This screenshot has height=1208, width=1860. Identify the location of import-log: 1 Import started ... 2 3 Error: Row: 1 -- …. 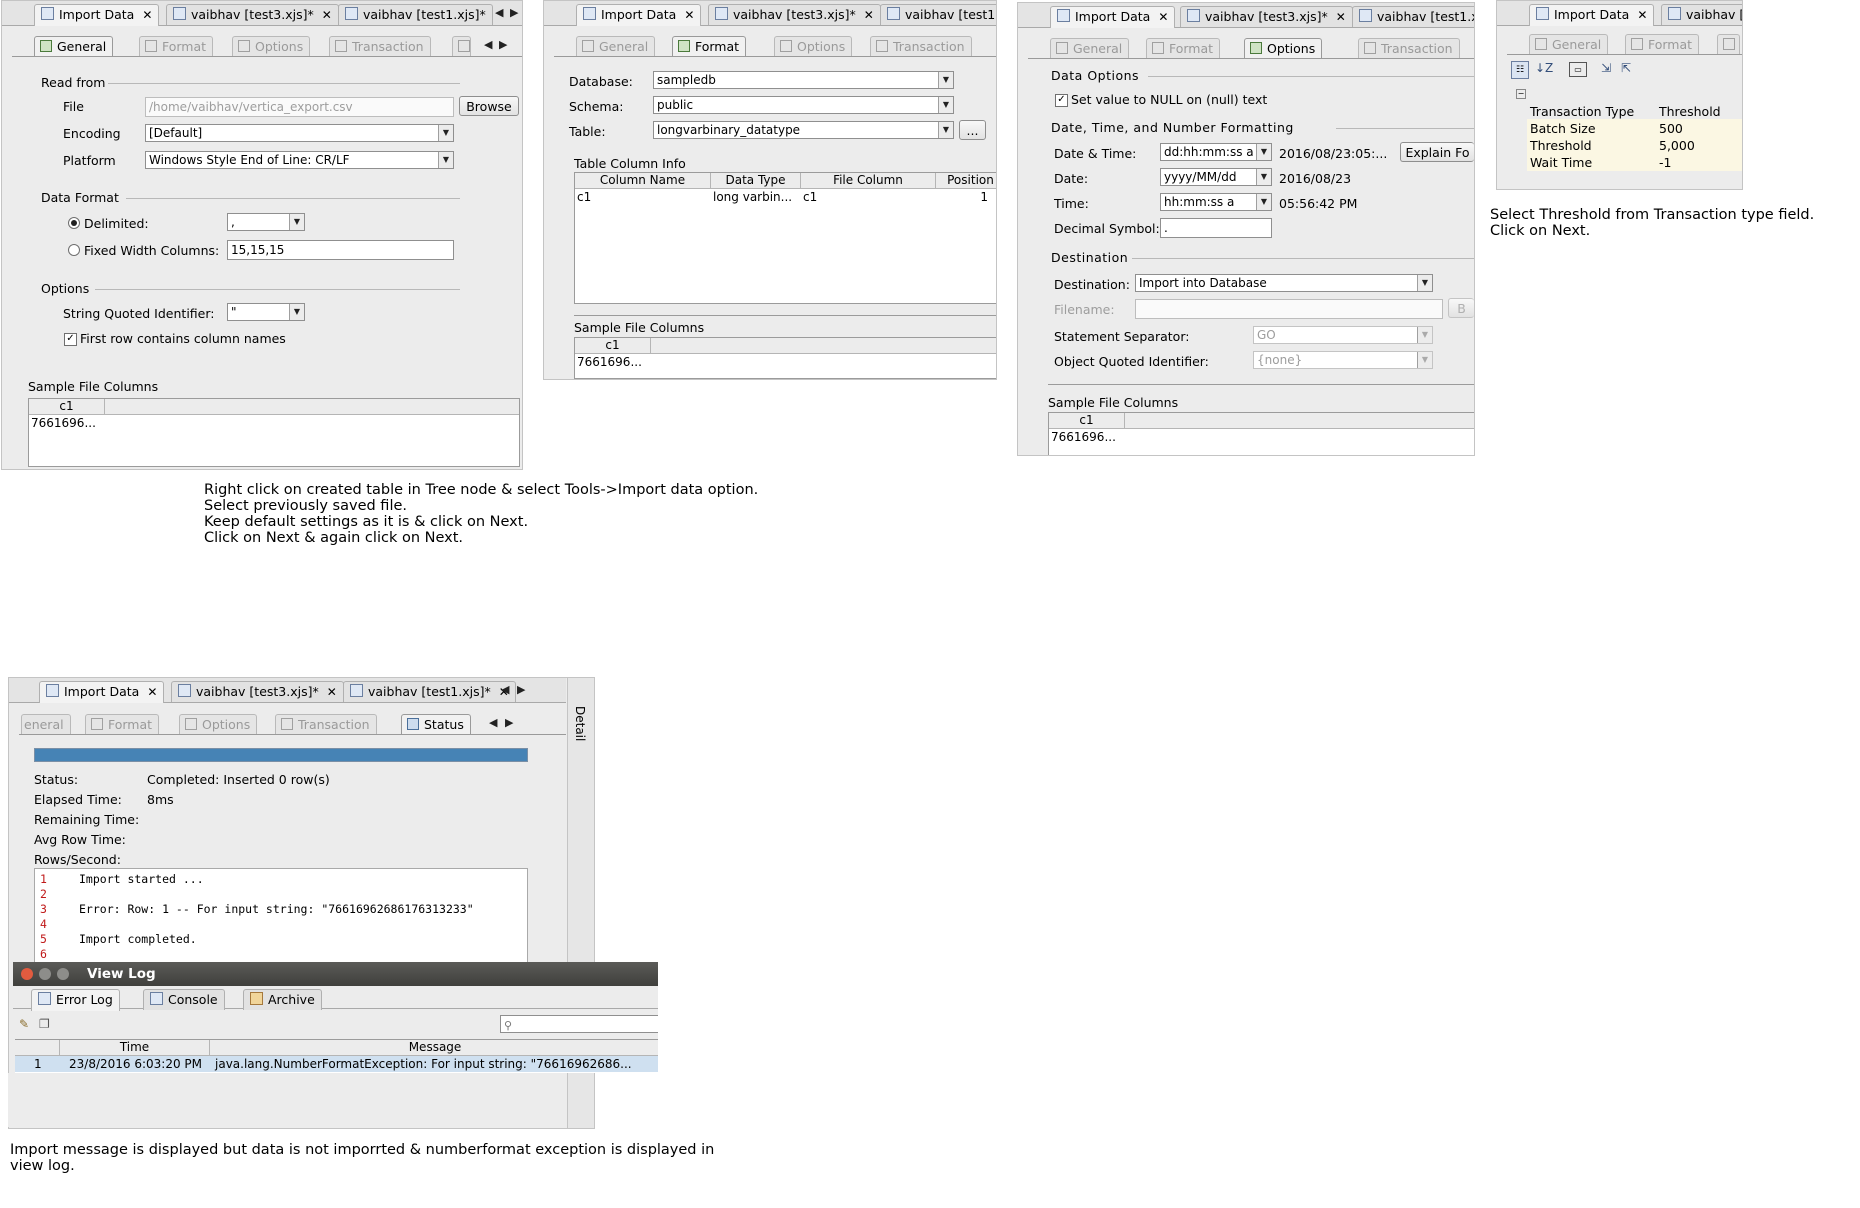
(281, 916).